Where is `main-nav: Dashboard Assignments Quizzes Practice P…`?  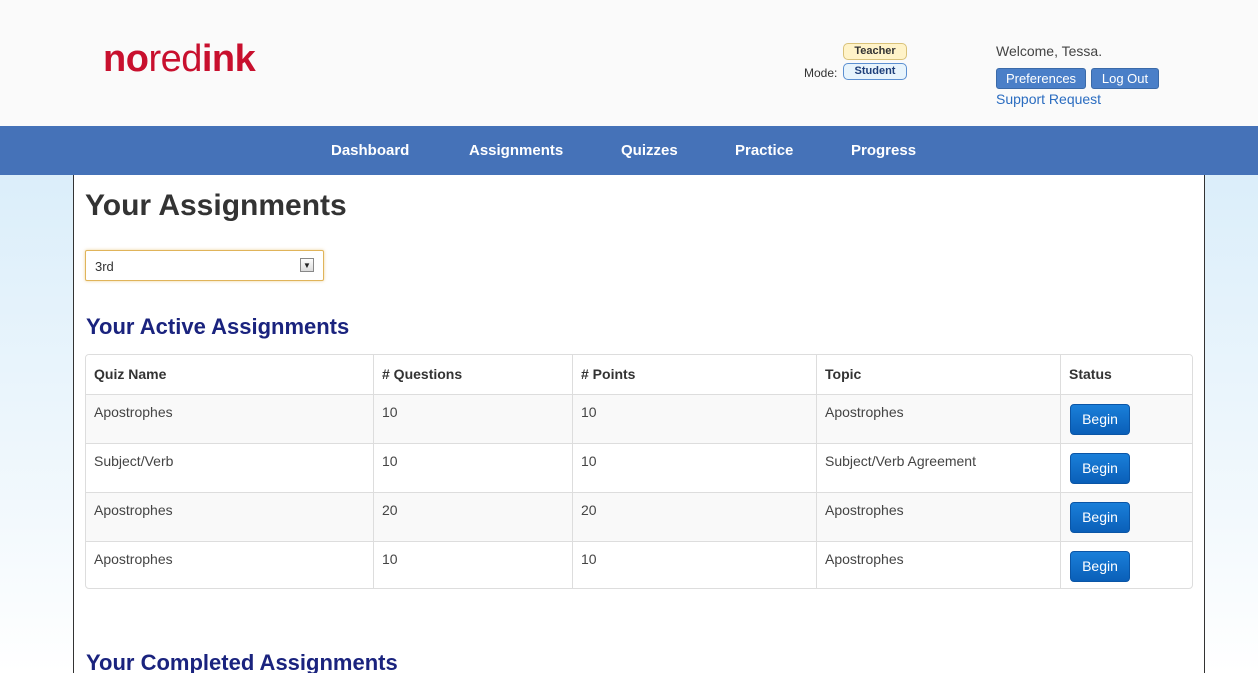
main-nav: Dashboard Assignments Quizzes Practice P… is located at coordinates (629, 150).